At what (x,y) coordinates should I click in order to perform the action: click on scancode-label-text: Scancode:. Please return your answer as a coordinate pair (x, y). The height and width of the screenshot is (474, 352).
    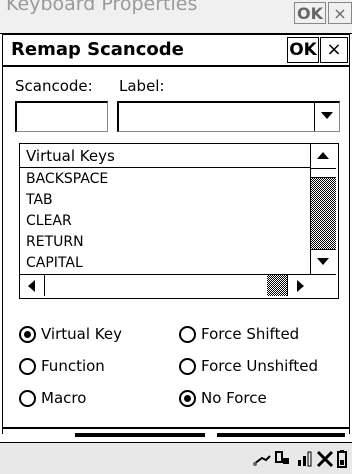
    Looking at the image, I should click on (54, 86).